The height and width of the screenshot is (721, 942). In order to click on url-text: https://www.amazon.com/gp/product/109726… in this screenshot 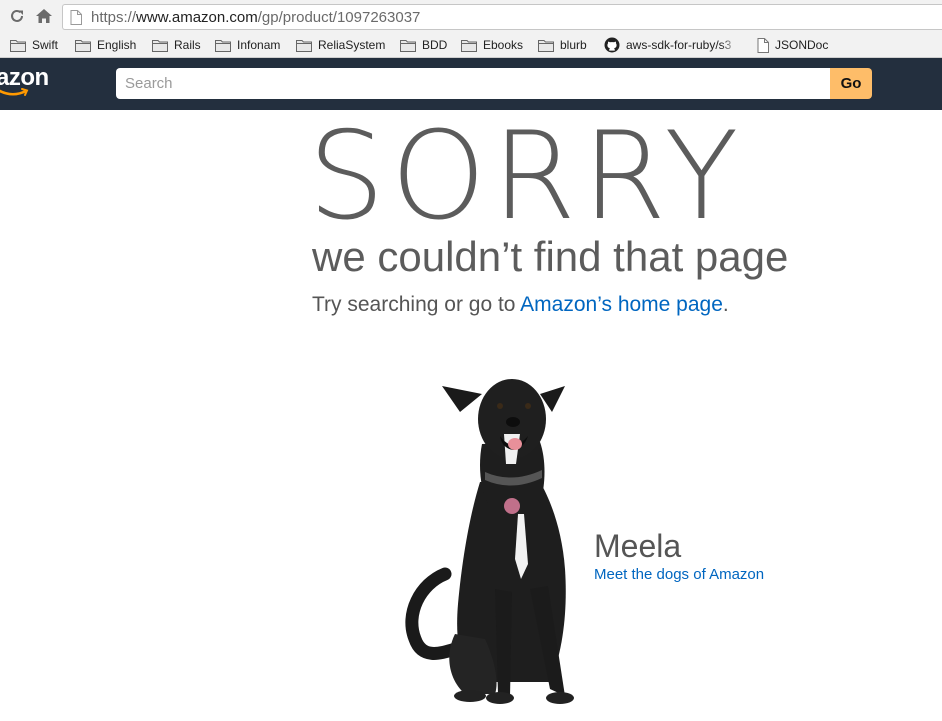, I will do `click(256, 17)`.